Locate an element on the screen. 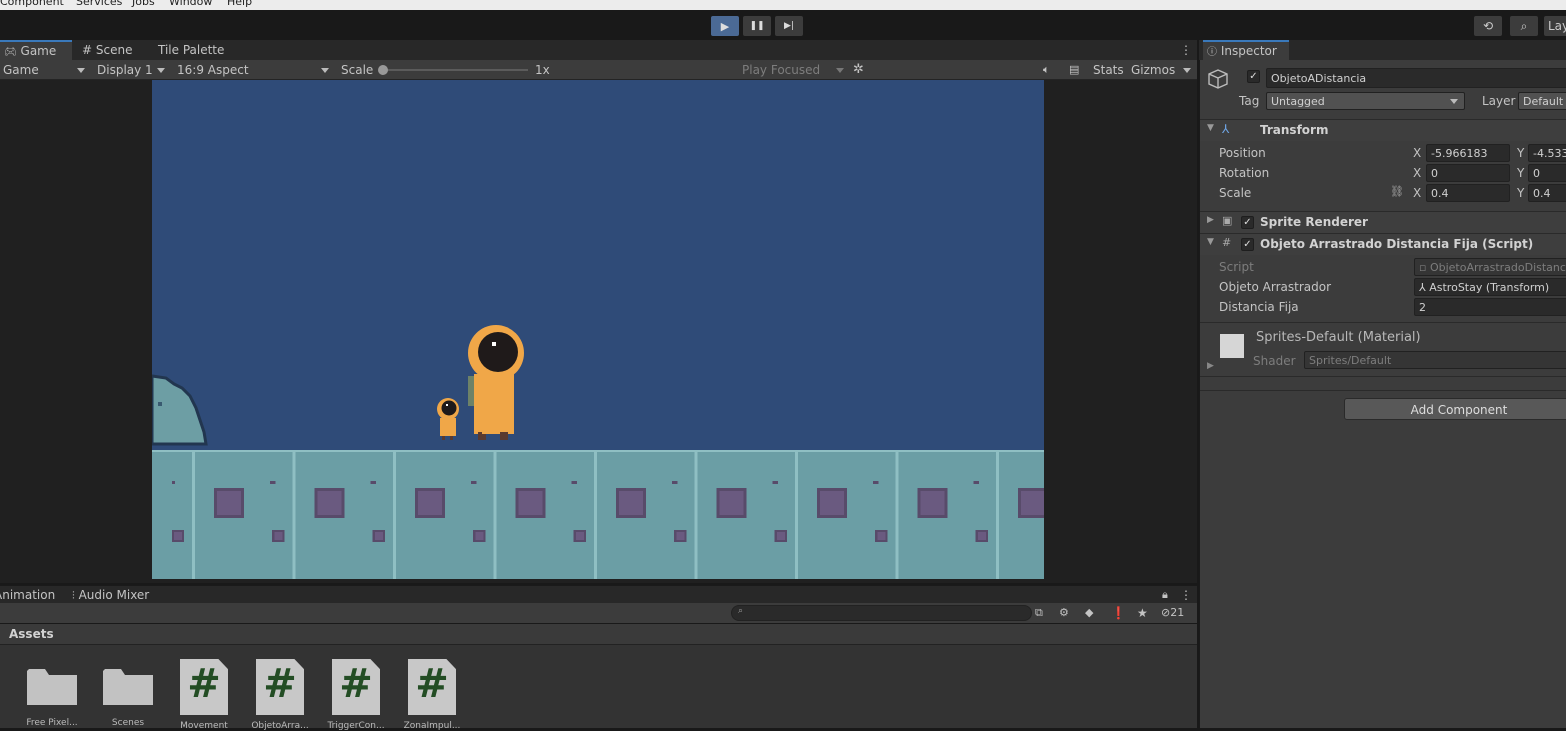 The height and width of the screenshot is (731, 1566). y-label: Y is located at coordinates (1521, 173).